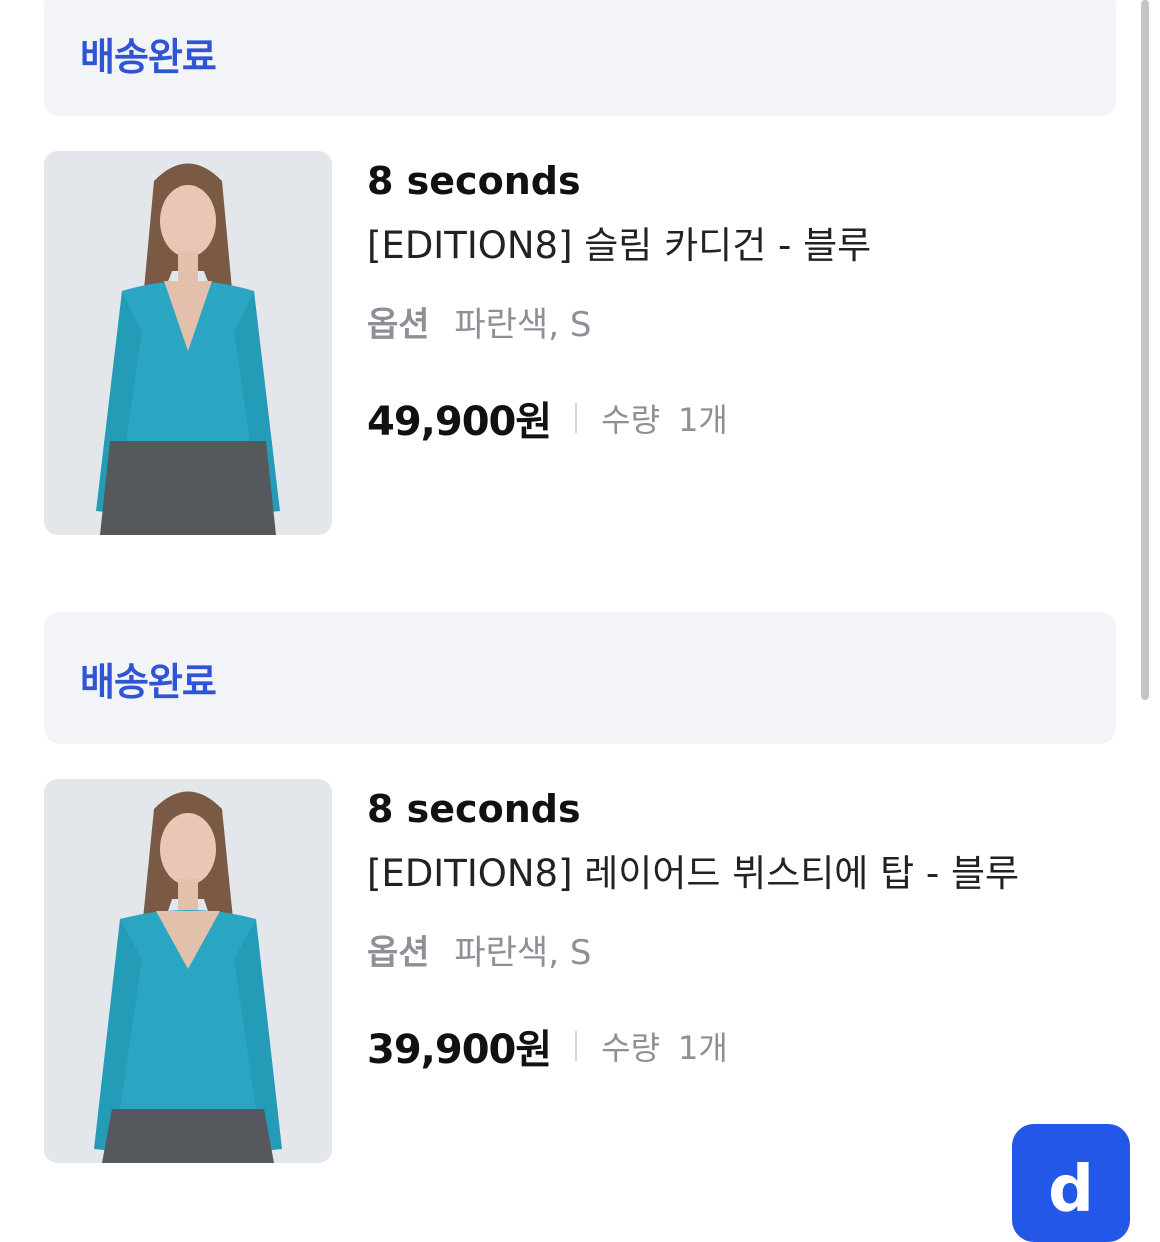  Describe the element at coordinates (619, 242) in the screenshot. I see `product-title: [EDITION8] 슬림 카디건 - 블루` at that location.